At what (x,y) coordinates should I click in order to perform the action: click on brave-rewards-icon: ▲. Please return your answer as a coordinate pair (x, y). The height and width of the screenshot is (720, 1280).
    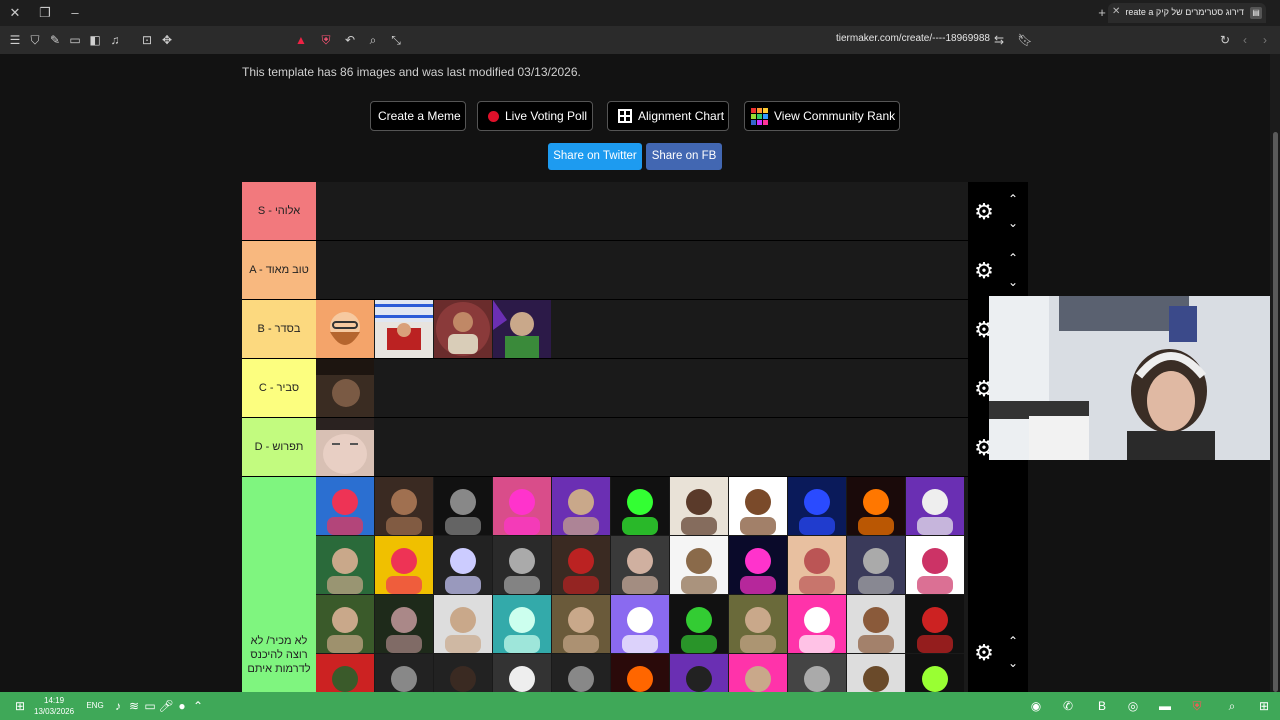
    Looking at the image, I should click on (301, 40).